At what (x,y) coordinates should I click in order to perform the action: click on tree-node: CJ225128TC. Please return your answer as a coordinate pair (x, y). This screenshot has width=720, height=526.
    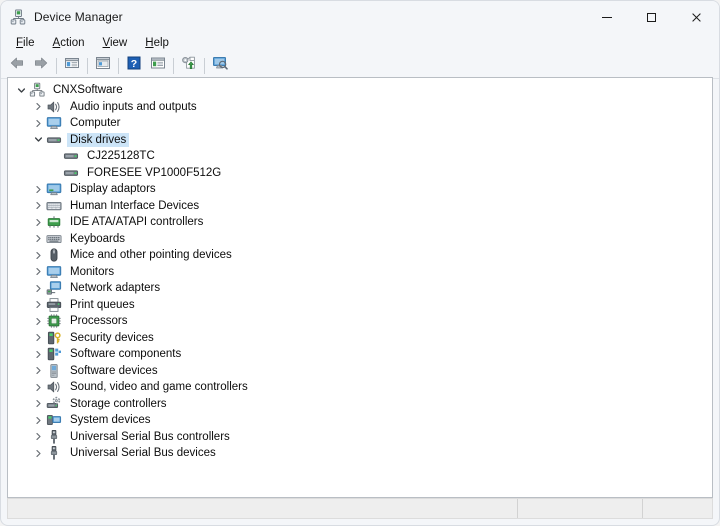
    Looking at the image, I should click on (360, 156).